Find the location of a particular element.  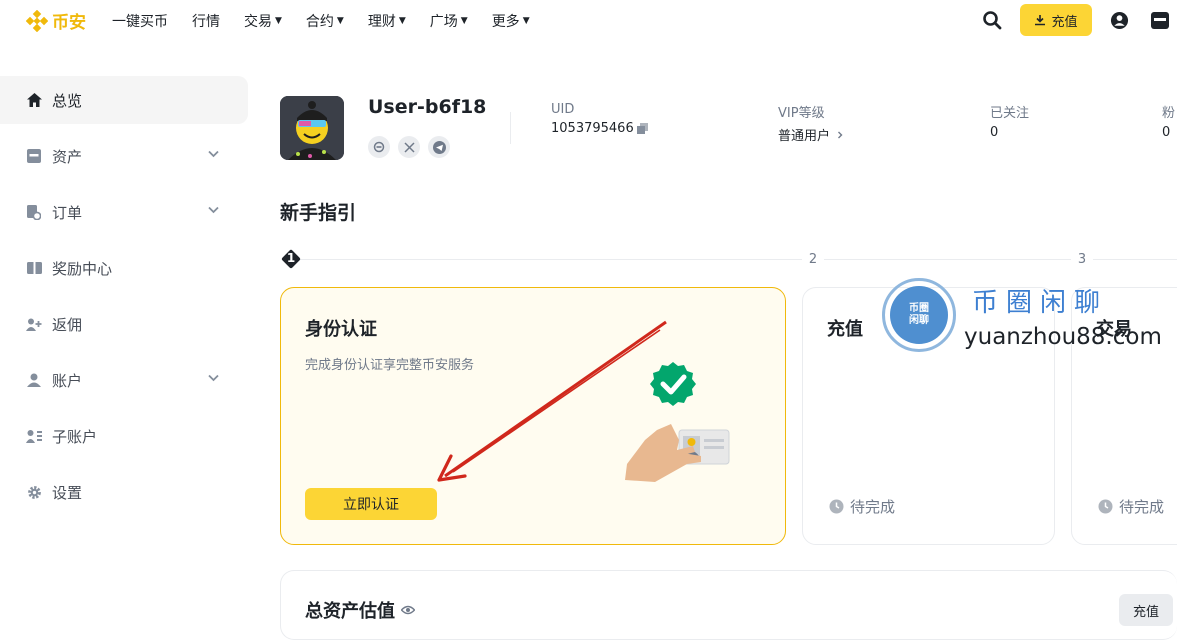

watermark-badge: 币圈 闲聊 is located at coordinates (919, 315).